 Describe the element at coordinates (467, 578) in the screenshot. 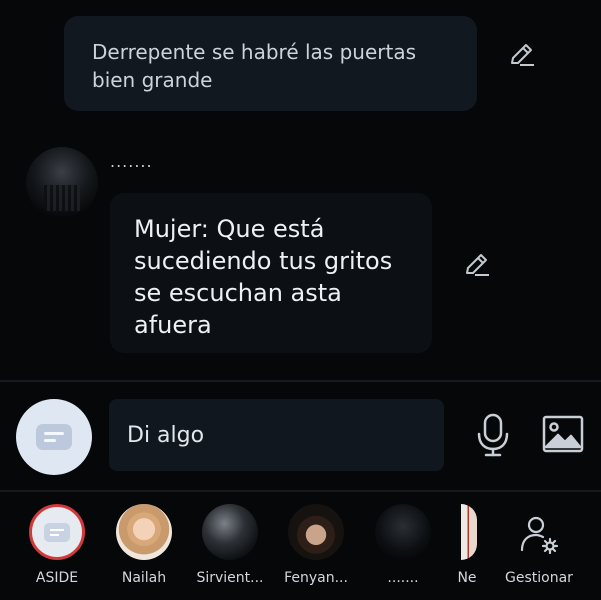

I see `tab-label: Ne` at that location.